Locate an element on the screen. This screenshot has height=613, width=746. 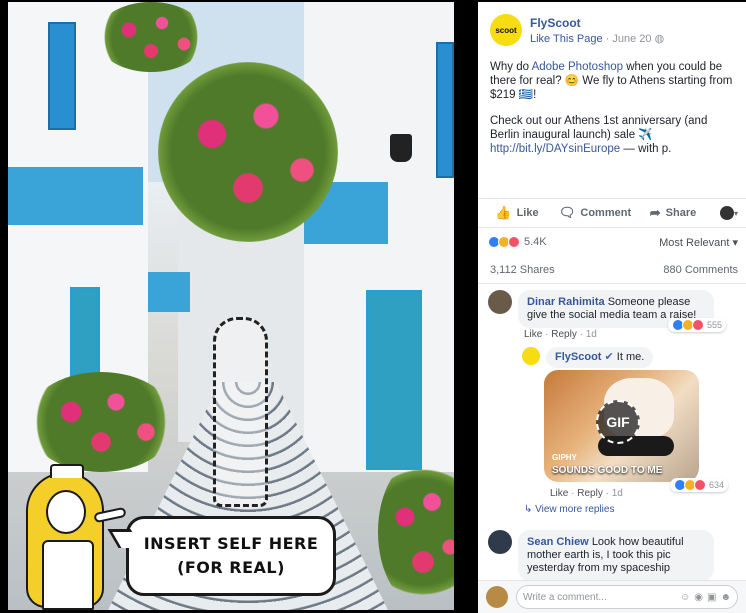
comments-count: 880 Comments is located at coordinates (700, 270).